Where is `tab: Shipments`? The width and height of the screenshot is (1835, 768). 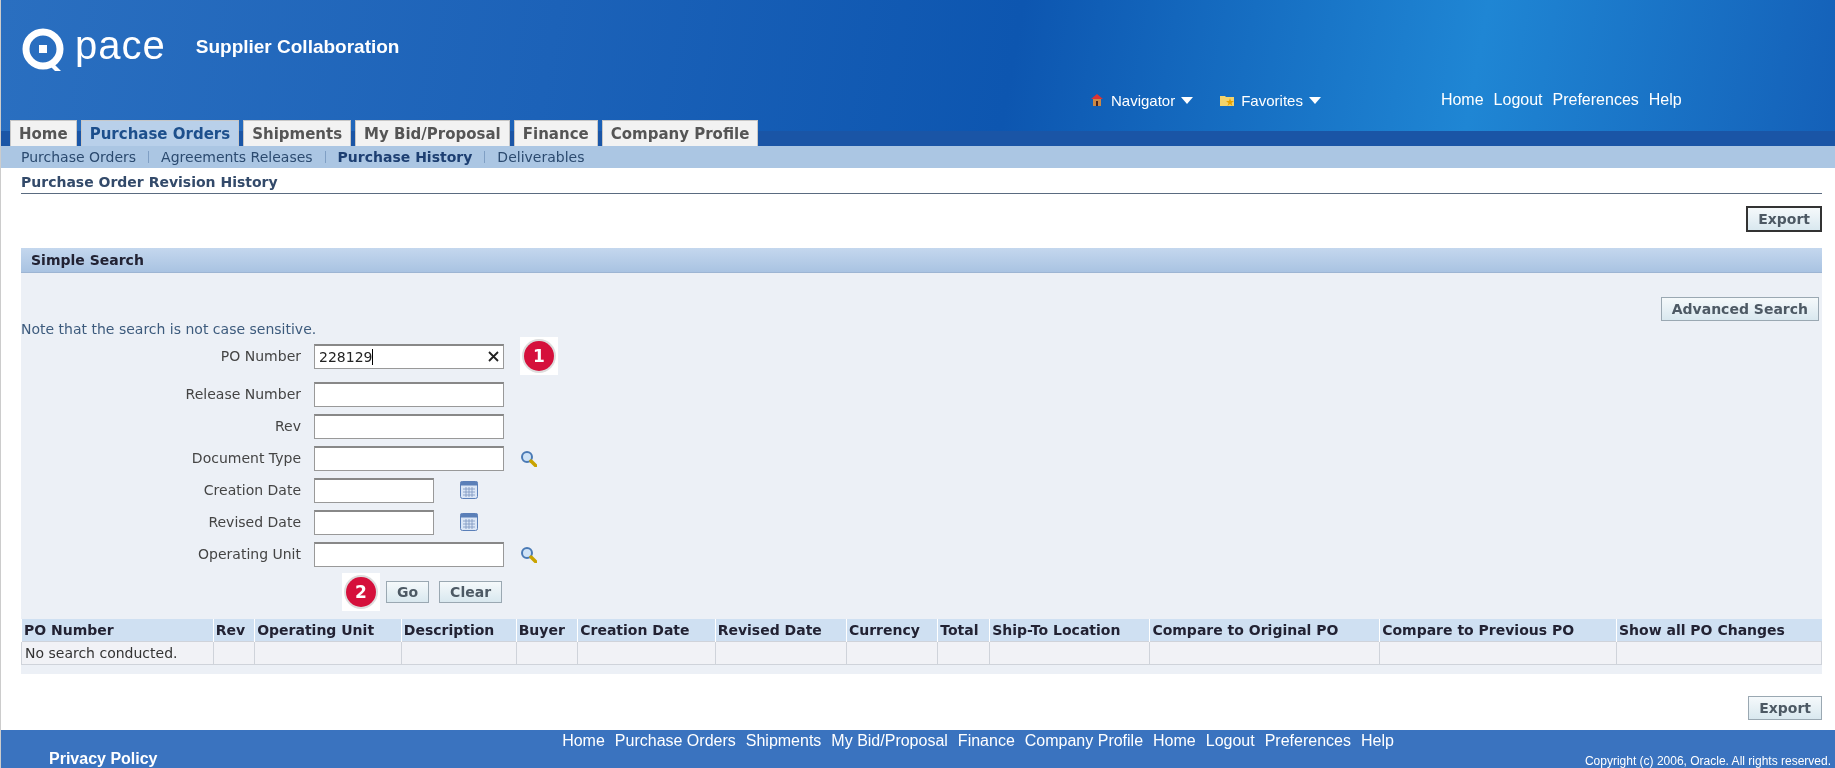 tab: Shipments is located at coordinates (297, 133).